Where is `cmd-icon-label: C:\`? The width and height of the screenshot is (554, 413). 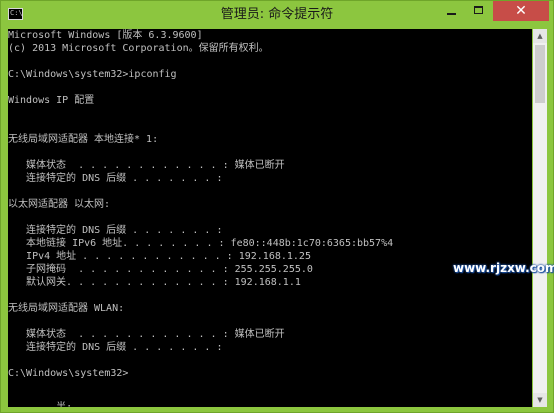 cmd-icon-label: C:\ is located at coordinates (16, 13).